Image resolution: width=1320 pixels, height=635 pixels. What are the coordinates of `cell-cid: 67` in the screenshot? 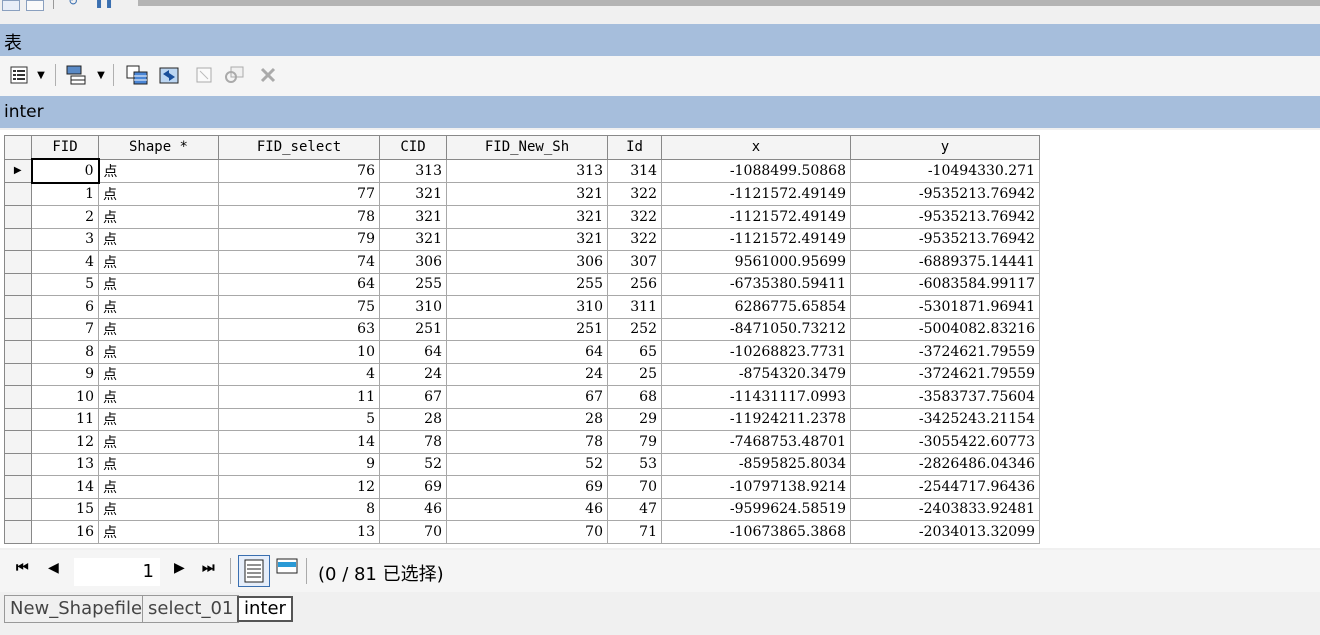 It's located at (413, 397).